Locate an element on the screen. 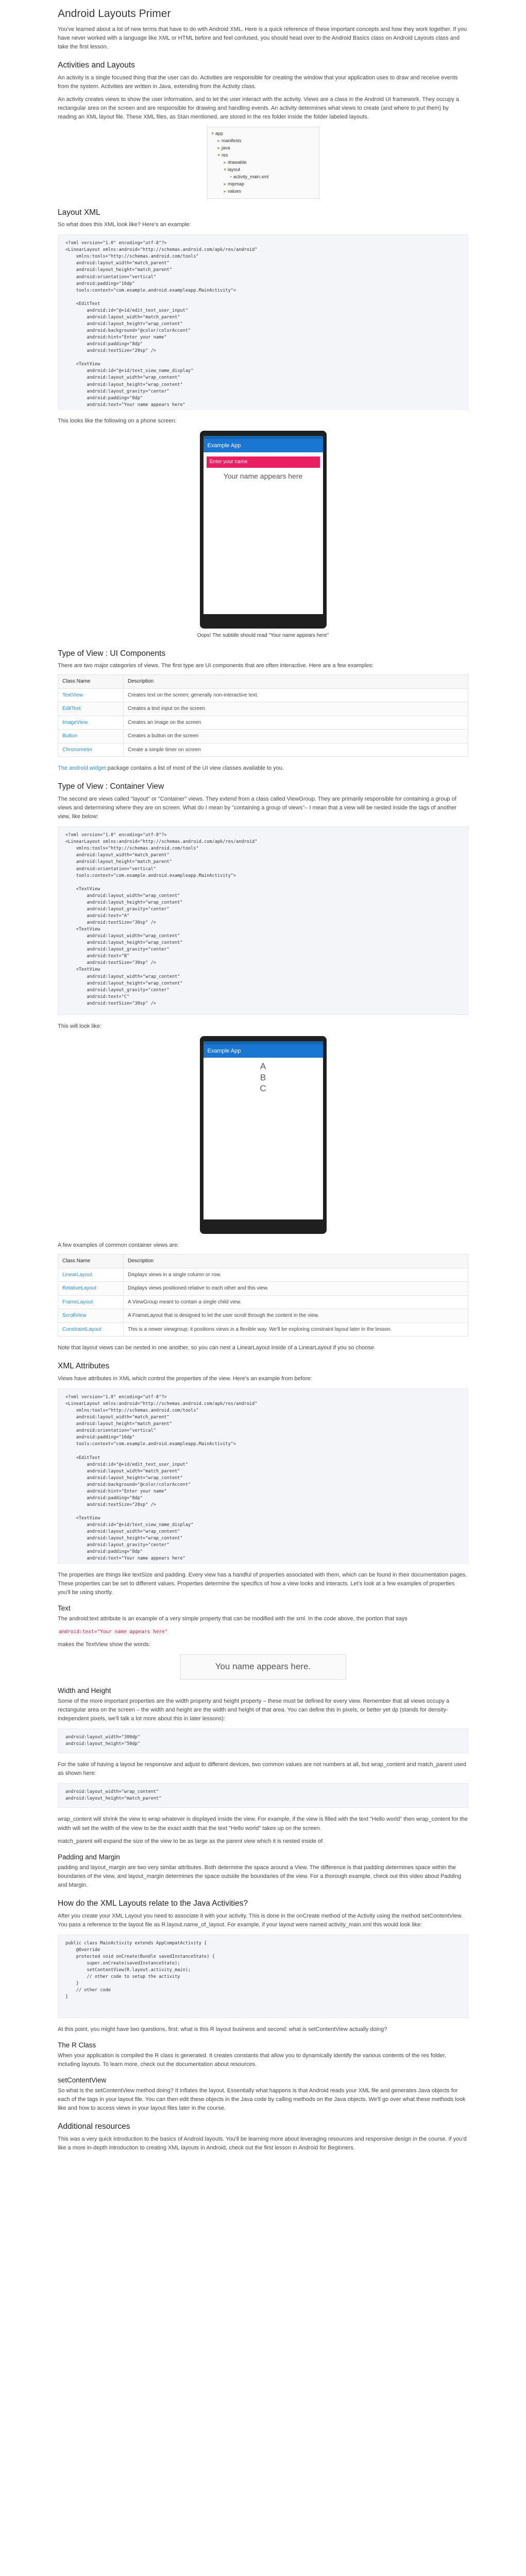 The width and height of the screenshot is (526, 2576). tree-row: ▾ res is located at coordinates (263, 155).